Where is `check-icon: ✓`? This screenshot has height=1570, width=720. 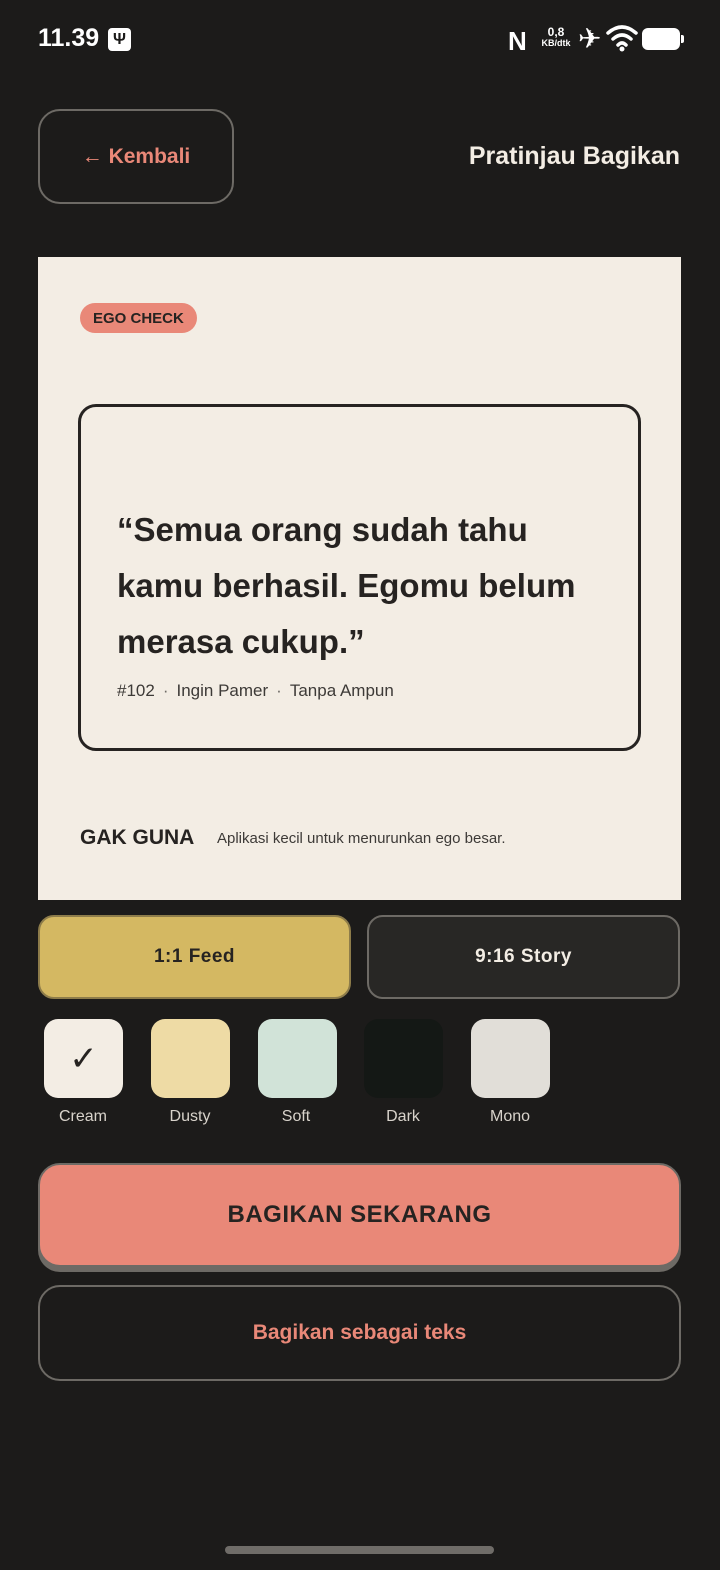
check-icon: ✓ is located at coordinates (83, 1058).